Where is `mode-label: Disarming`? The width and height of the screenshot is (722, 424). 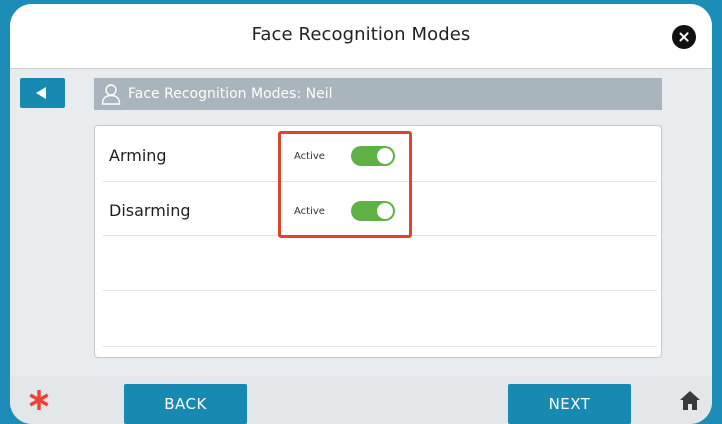
mode-label: Disarming is located at coordinates (150, 210).